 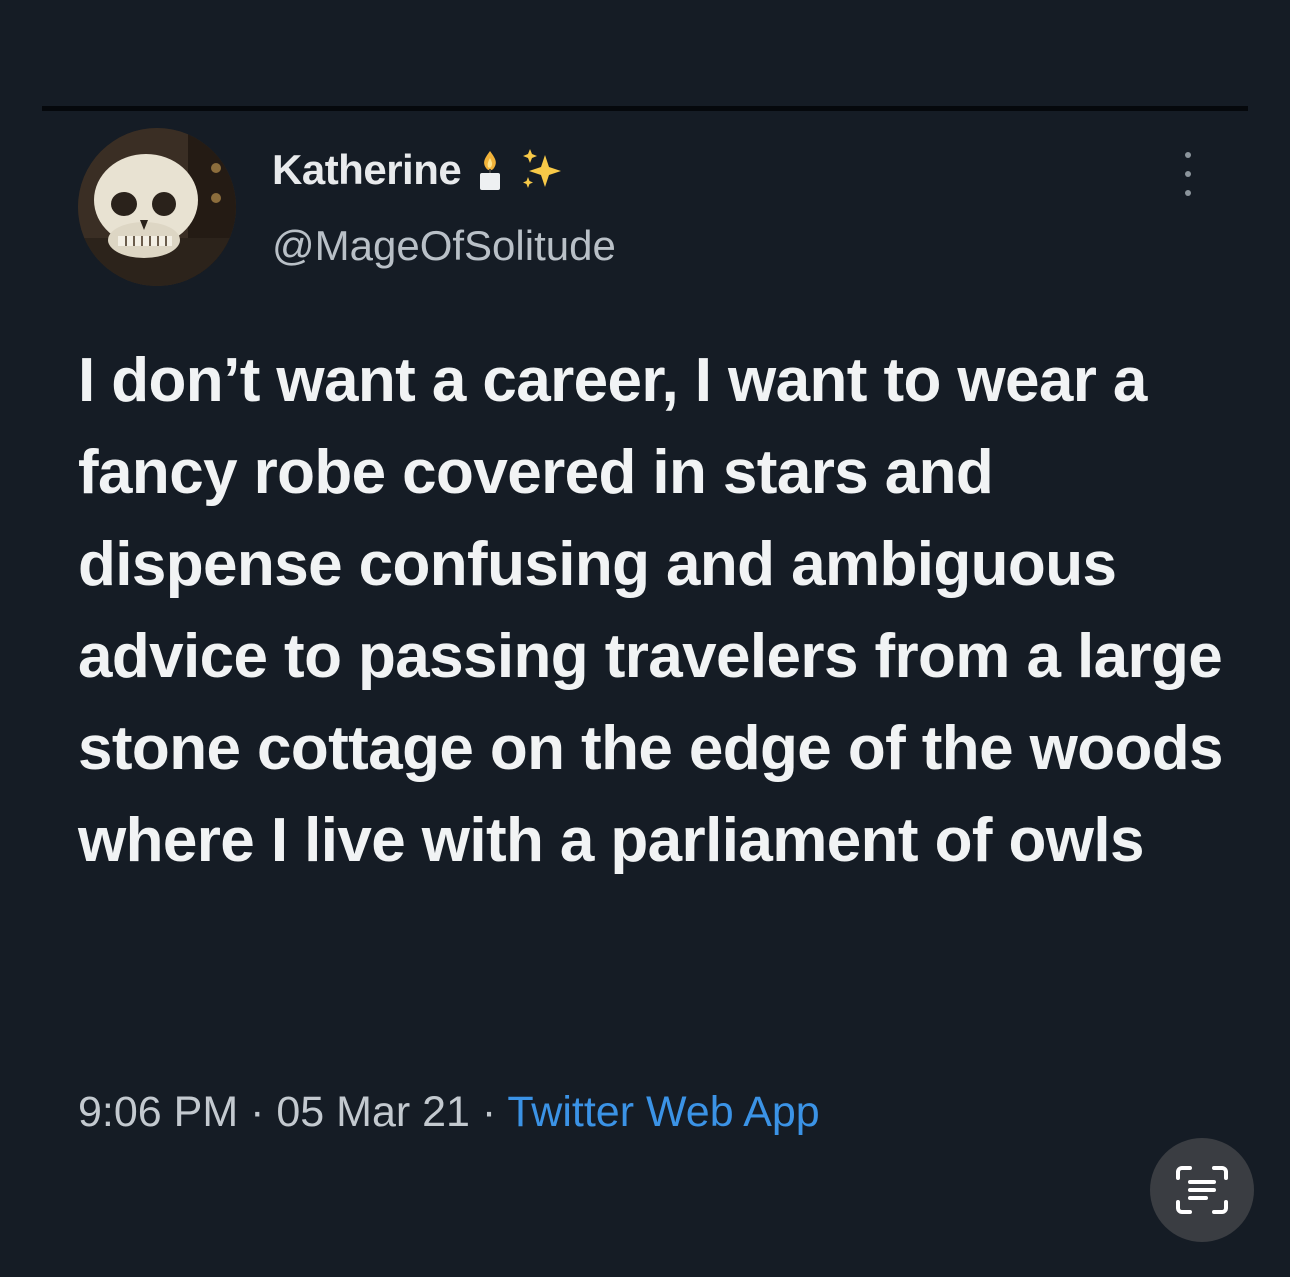 I want to click on author-name-row: Katherine, so click(x=418, y=170).